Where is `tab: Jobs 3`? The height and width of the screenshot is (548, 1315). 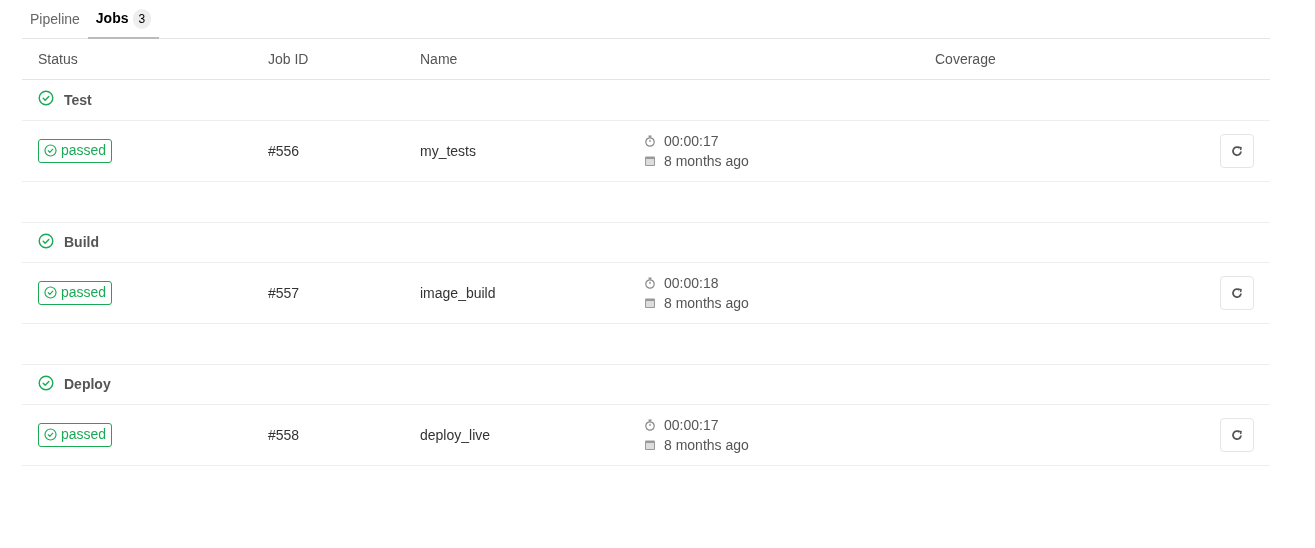
tab: Jobs 3 is located at coordinates (123, 19).